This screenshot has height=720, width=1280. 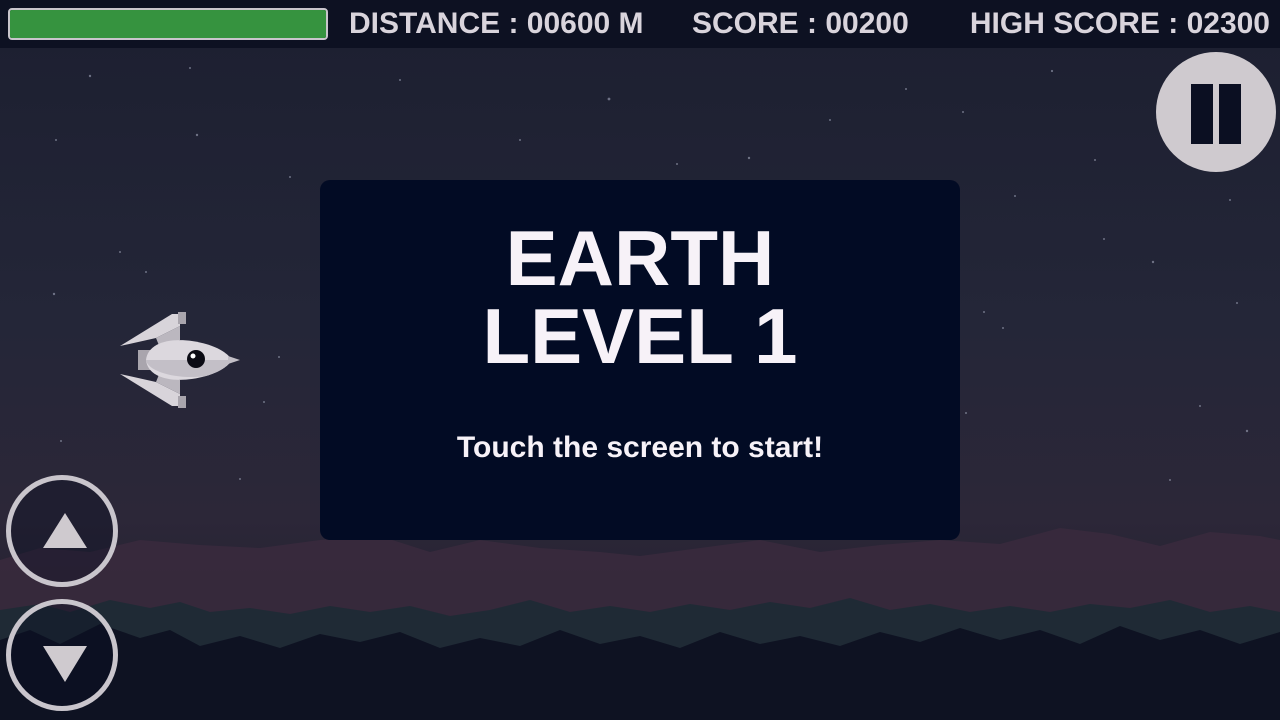 I want to click on player-spaceship, so click(x=180, y=360).